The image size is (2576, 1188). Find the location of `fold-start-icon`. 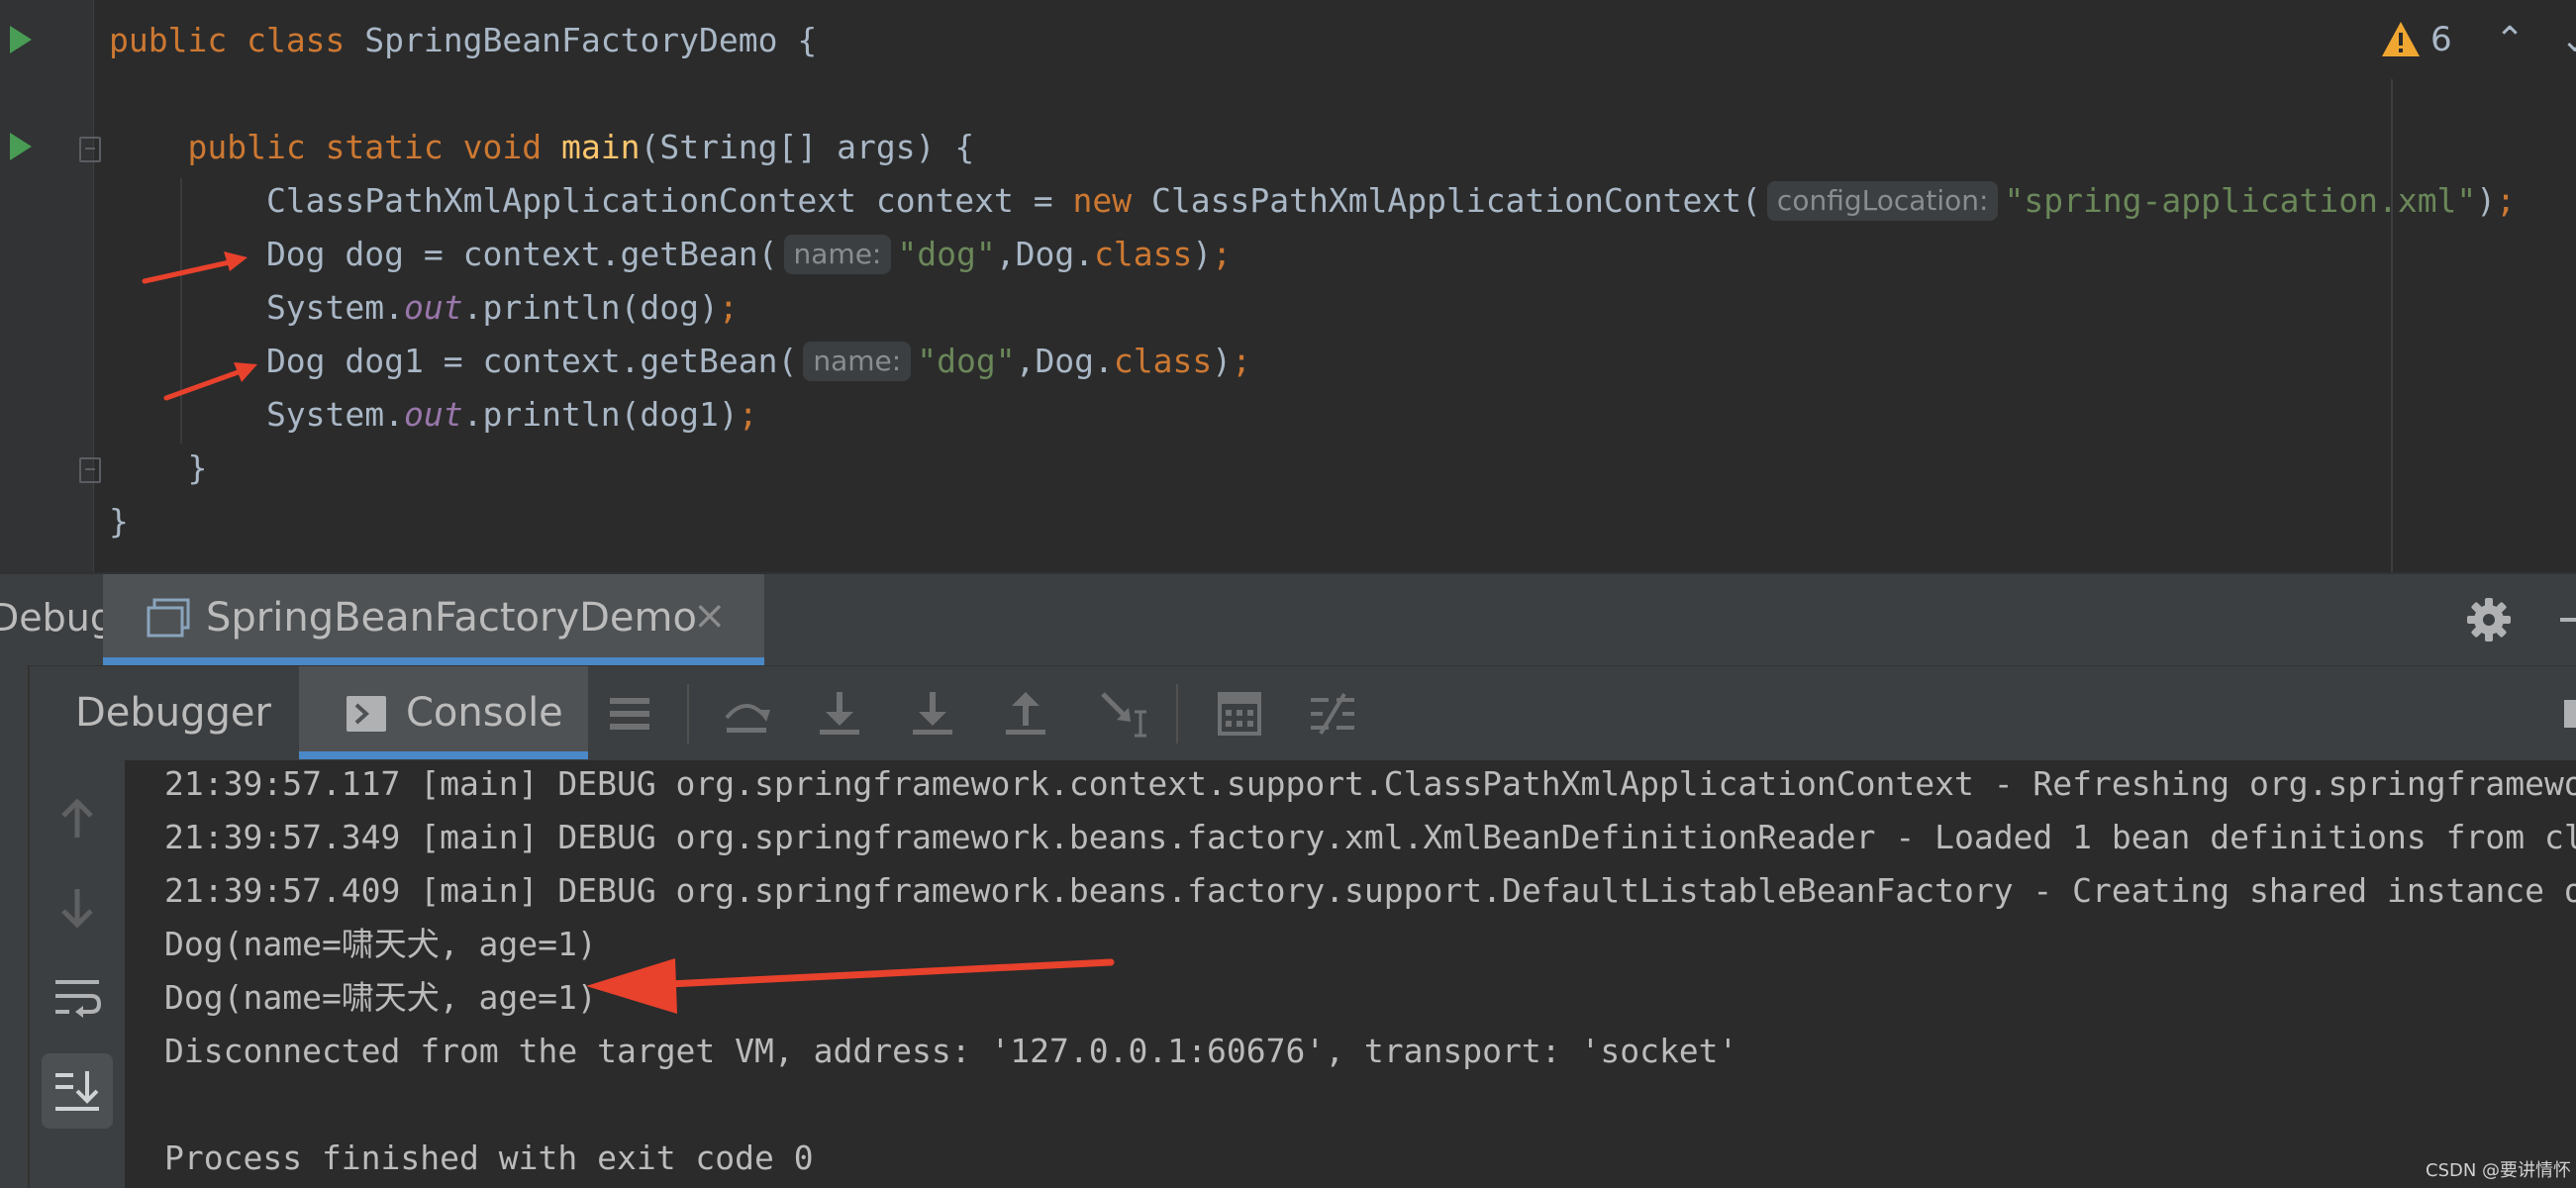

fold-start-icon is located at coordinates (90, 149).